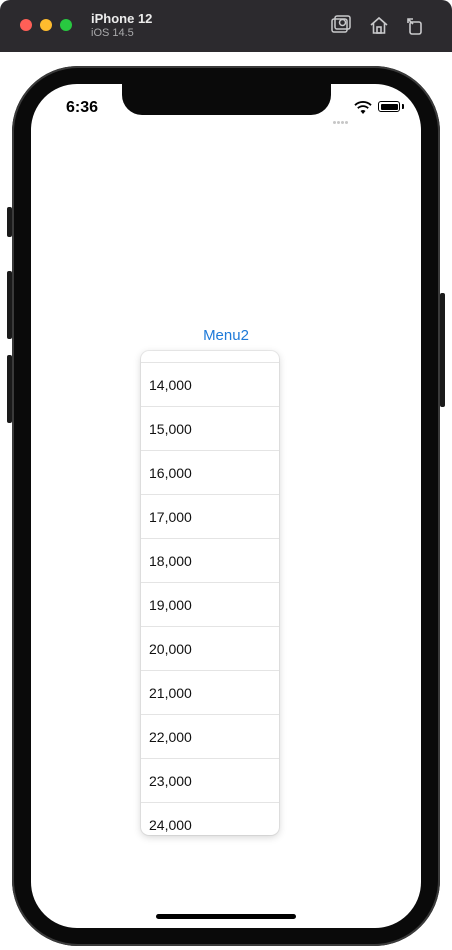 Image resolution: width=452 pixels, height=950 pixels. What do you see at coordinates (210, 517) in the screenshot?
I see `menu-option: 17,000` at bounding box center [210, 517].